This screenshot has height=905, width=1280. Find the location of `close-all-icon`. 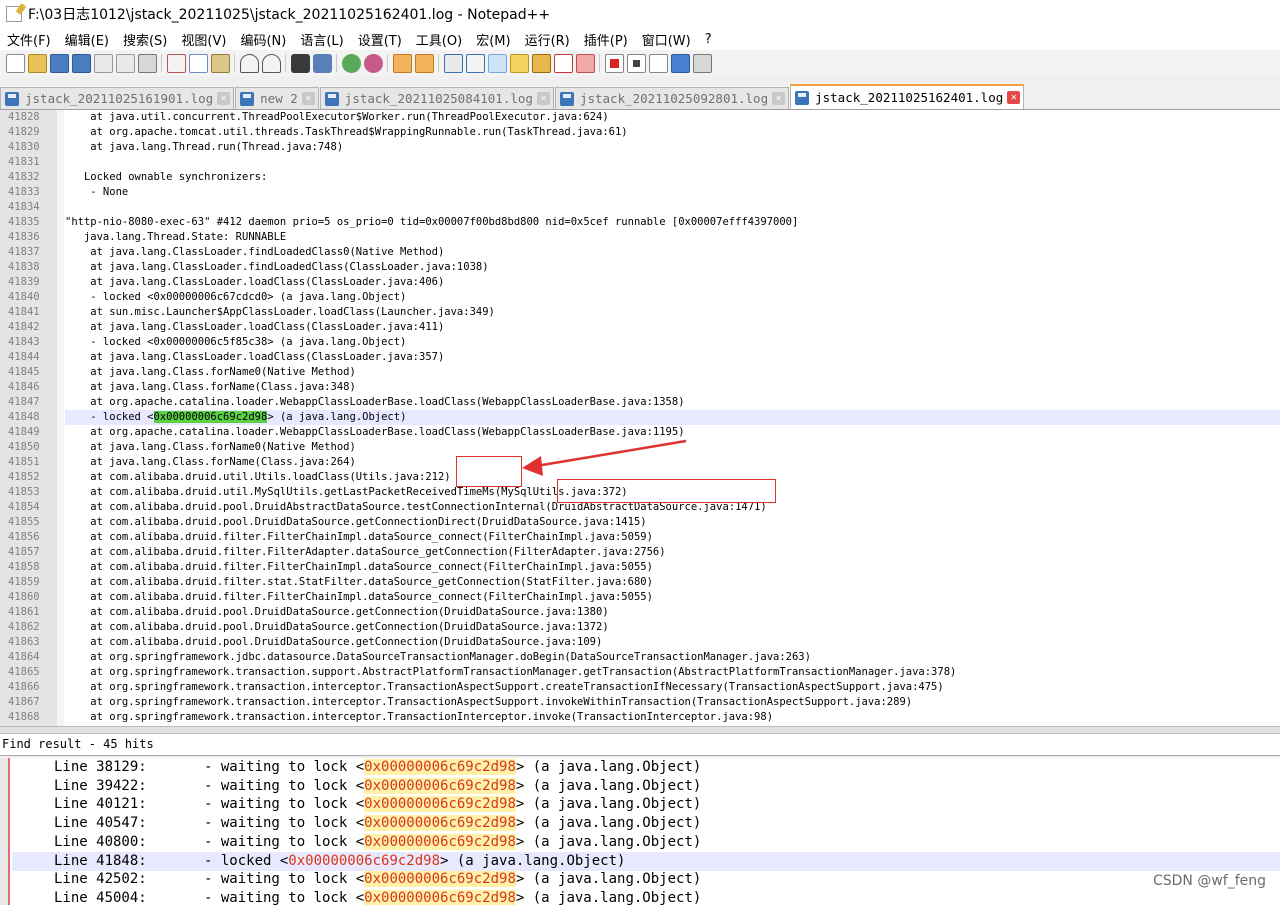

close-all-icon is located at coordinates (125, 63).